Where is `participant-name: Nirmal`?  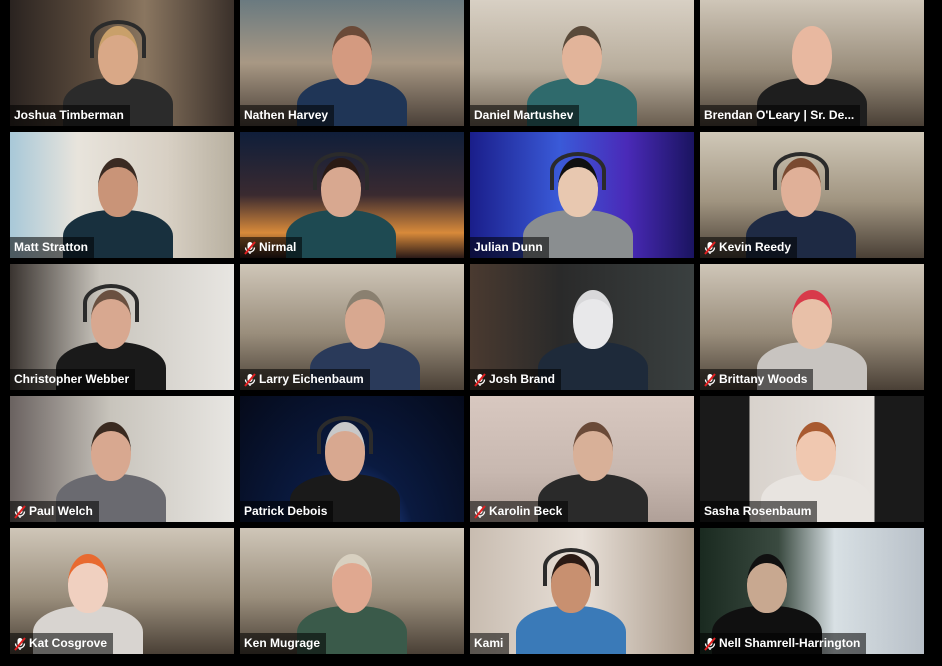 participant-name: Nirmal is located at coordinates (278, 247).